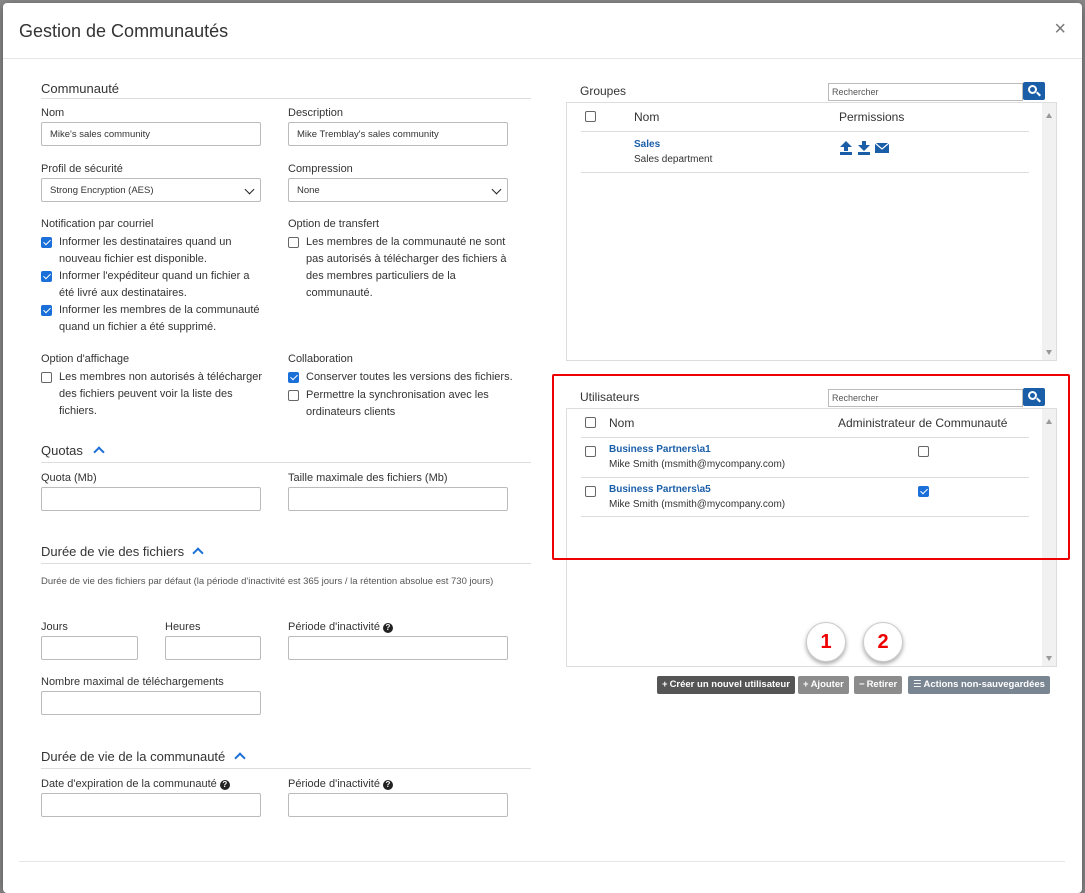  Describe the element at coordinates (542, 861) in the screenshot. I see `modal-footer-divider` at that location.